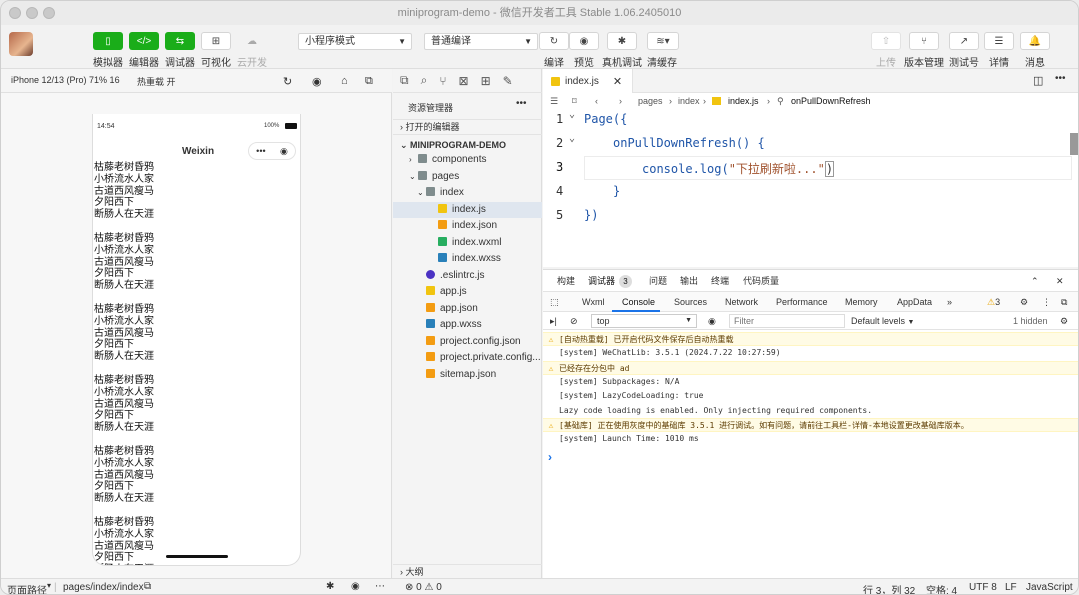  What do you see at coordinates (252, 41) in the screenshot?
I see `cloud-dev-button: ☁` at bounding box center [252, 41].